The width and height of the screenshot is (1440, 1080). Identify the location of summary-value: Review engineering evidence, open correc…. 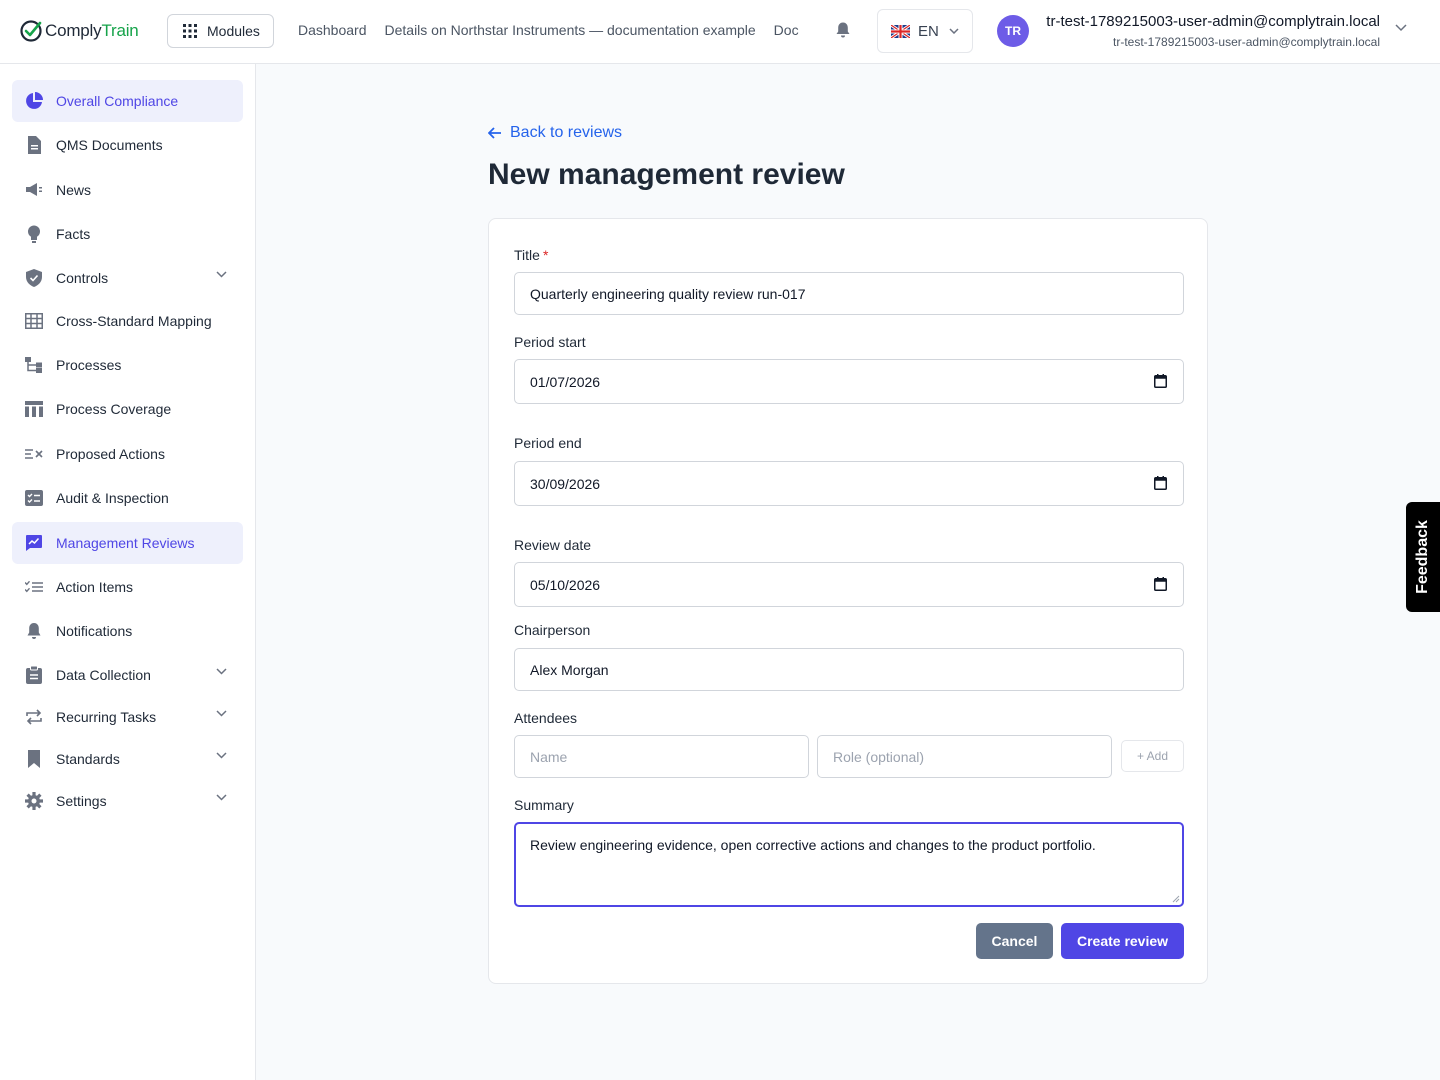
(813, 845).